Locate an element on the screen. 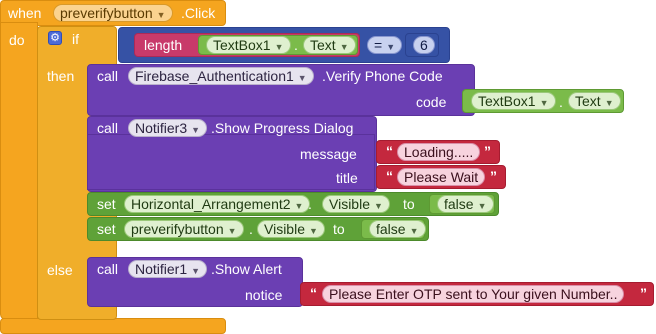  button-value-dropdown: false ▼ is located at coordinates (397, 229).